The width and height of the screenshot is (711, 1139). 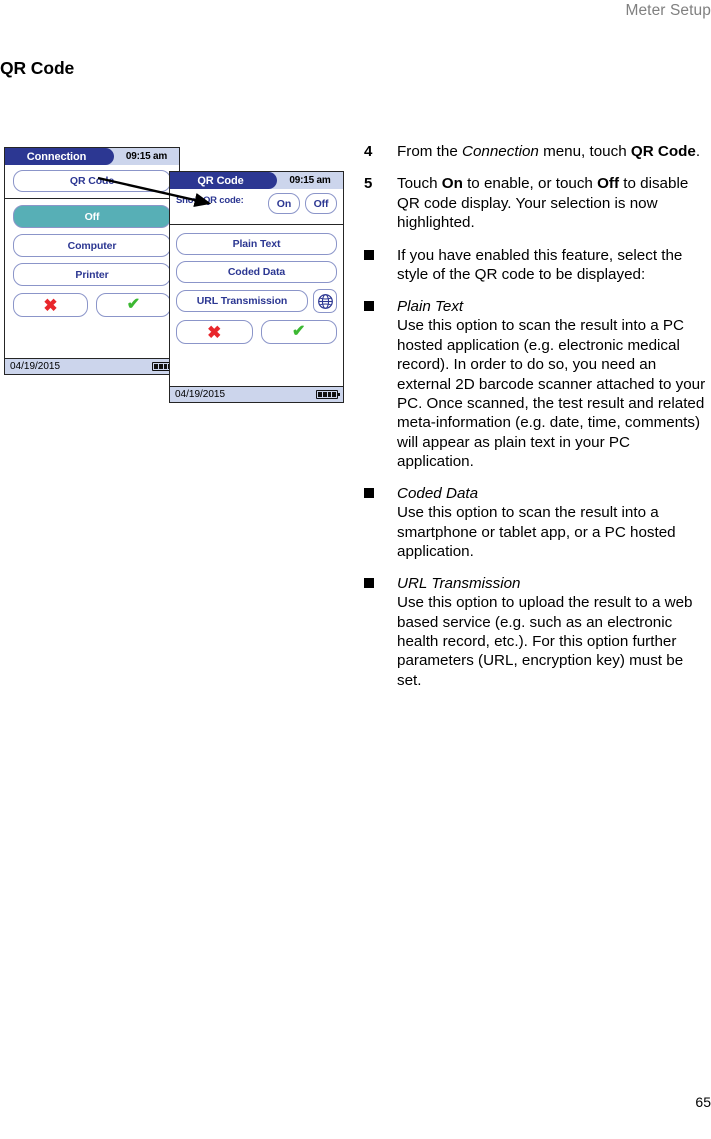 What do you see at coordinates (242, 301) in the screenshot?
I see `screen2-option-url-transmission: URL Transmission` at bounding box center [242, 301].